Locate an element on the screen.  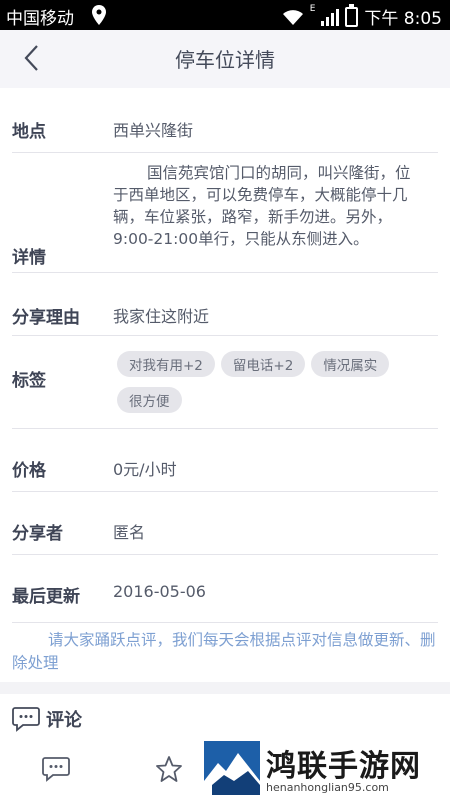
price-label: 价格 is located at coordinates (29, 471).